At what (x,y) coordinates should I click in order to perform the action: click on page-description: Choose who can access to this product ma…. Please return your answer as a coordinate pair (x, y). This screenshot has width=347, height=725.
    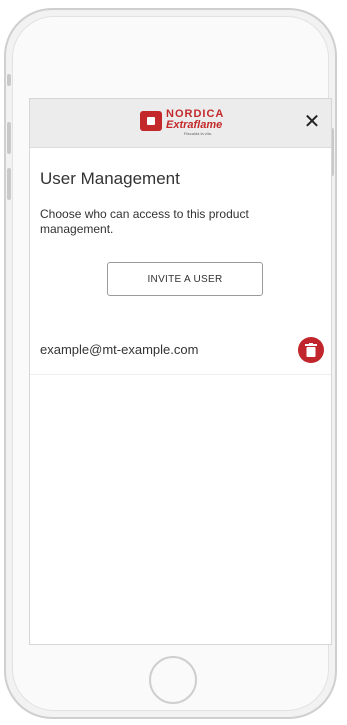
    Looking at the image, I should click on (144, 221).